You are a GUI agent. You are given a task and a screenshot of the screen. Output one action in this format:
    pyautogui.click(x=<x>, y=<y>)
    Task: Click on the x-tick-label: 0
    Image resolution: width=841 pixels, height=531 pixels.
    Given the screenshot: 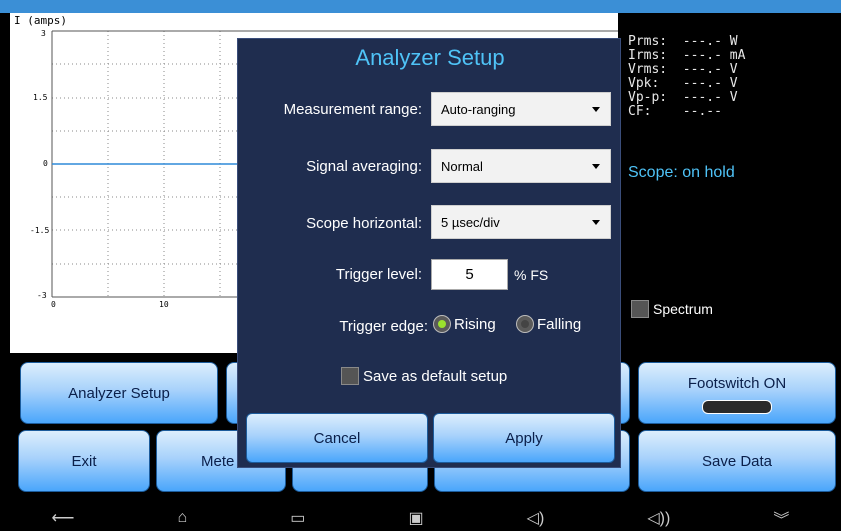 What is the action you would take?
    pyautogui.click(x=53, y=304)
    